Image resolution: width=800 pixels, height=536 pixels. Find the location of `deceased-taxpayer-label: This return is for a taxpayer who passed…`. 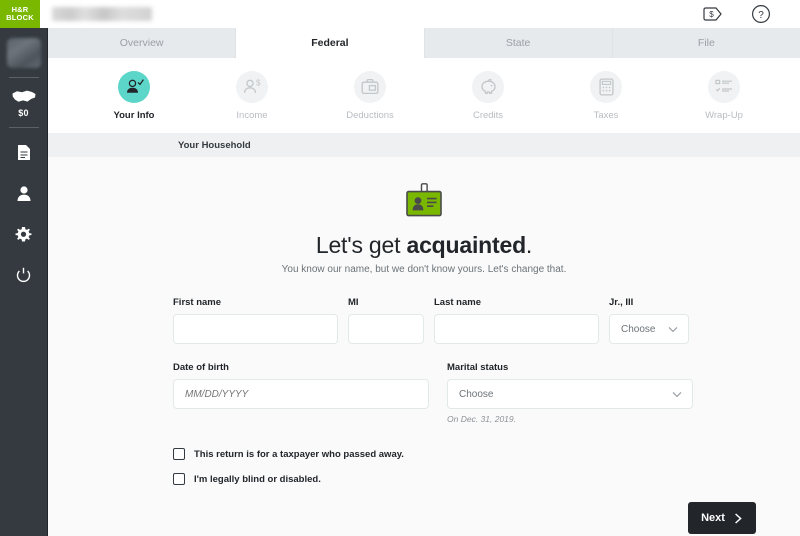

deceased-taxpayer-label: This return is for a taxpayer who passed… is located at coordinates (299, 454).